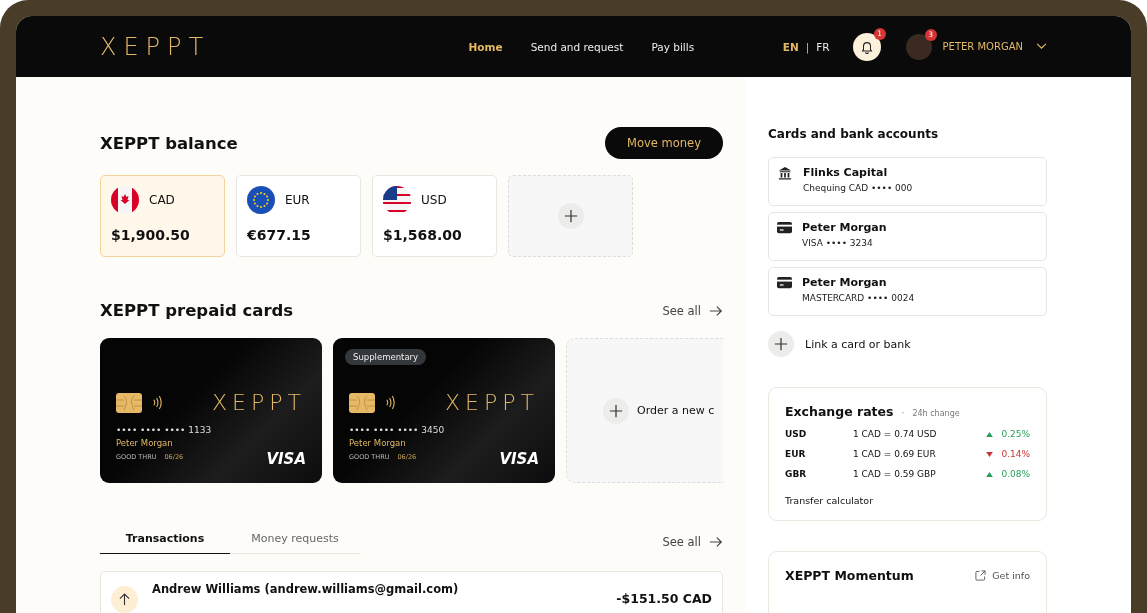 Image resolution: width=1147 pixels, height=613 pixels. I want to click on account-detail: VISA •••• 3234, so click(838, 243).